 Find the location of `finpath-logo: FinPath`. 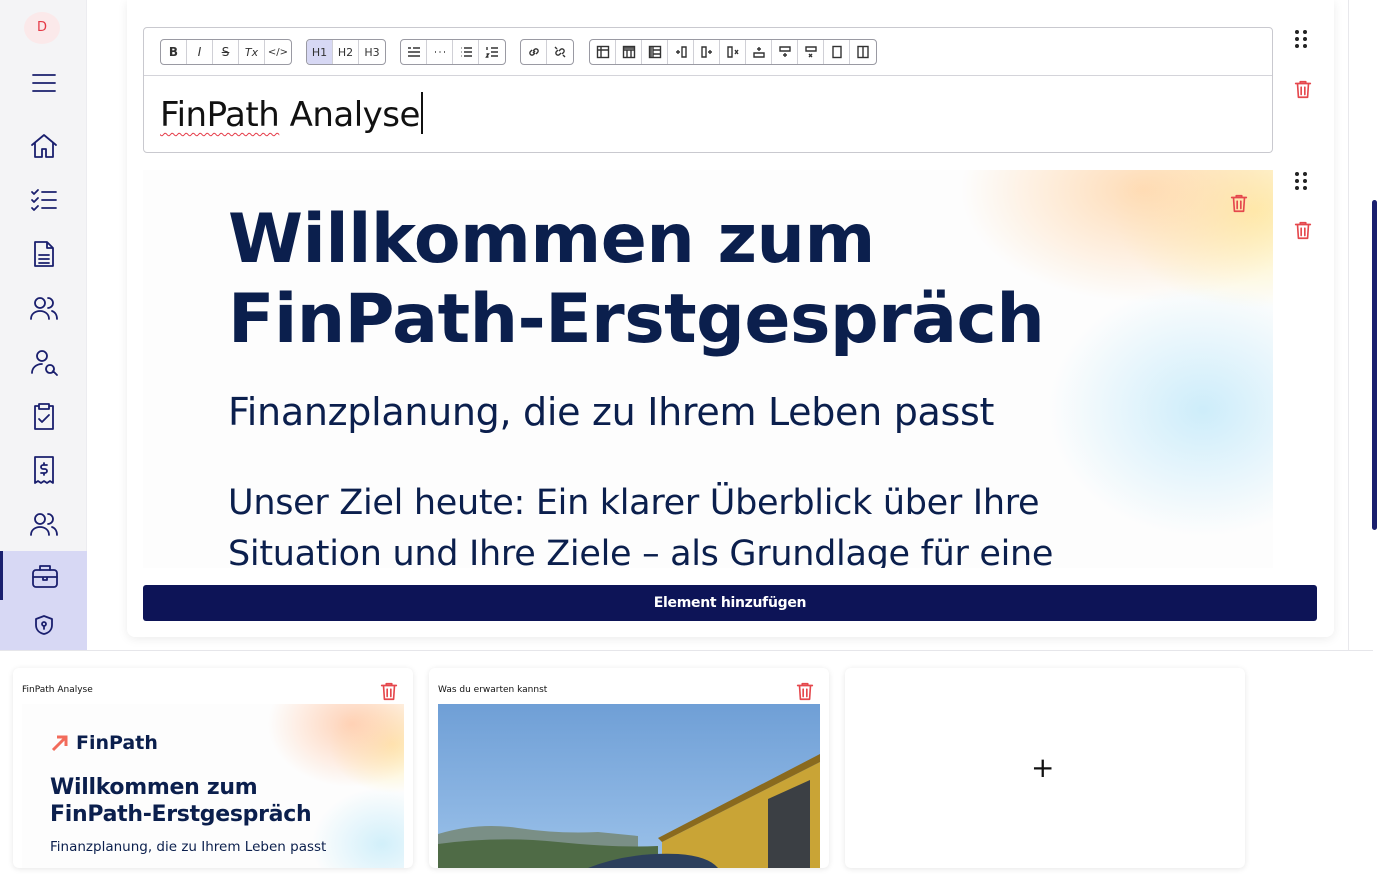

finpath-logo: FinPath is located at coordinates (104, 743).